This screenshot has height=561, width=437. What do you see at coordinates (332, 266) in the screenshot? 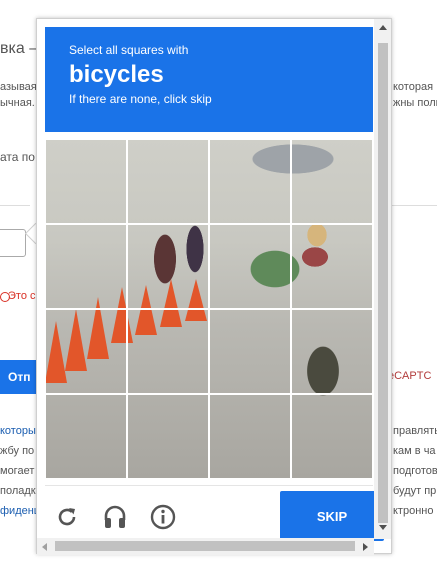
I see `captcha-tile-r2-c4` at bounding box center [332, 266].